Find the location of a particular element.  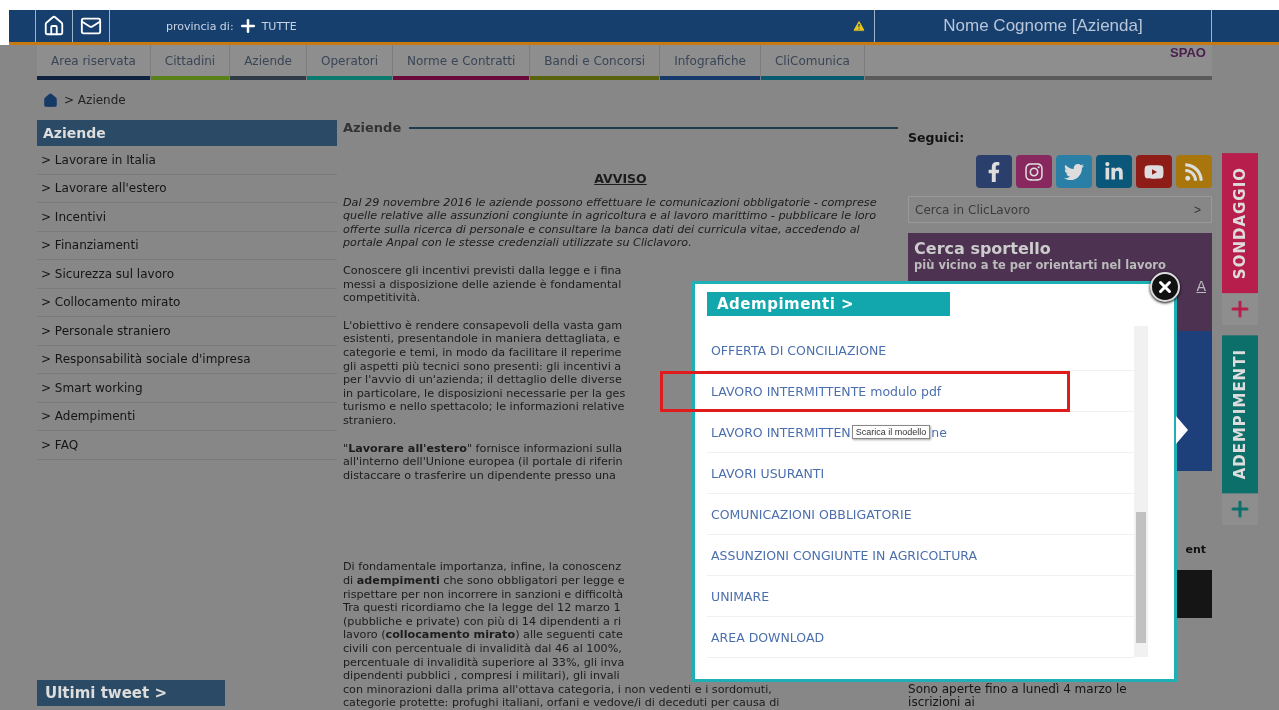

text-line: messi a disposizione delle aziende è fondamental is located at coordinates (482, 284).